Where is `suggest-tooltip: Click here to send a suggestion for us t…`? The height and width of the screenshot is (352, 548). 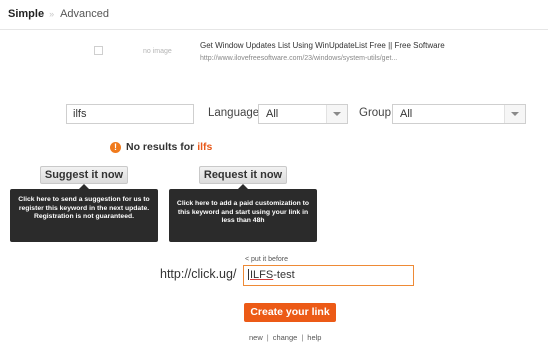 suggest-tooltip: Click here to send a suggestion for us t… is located at coordinates (84, 215).